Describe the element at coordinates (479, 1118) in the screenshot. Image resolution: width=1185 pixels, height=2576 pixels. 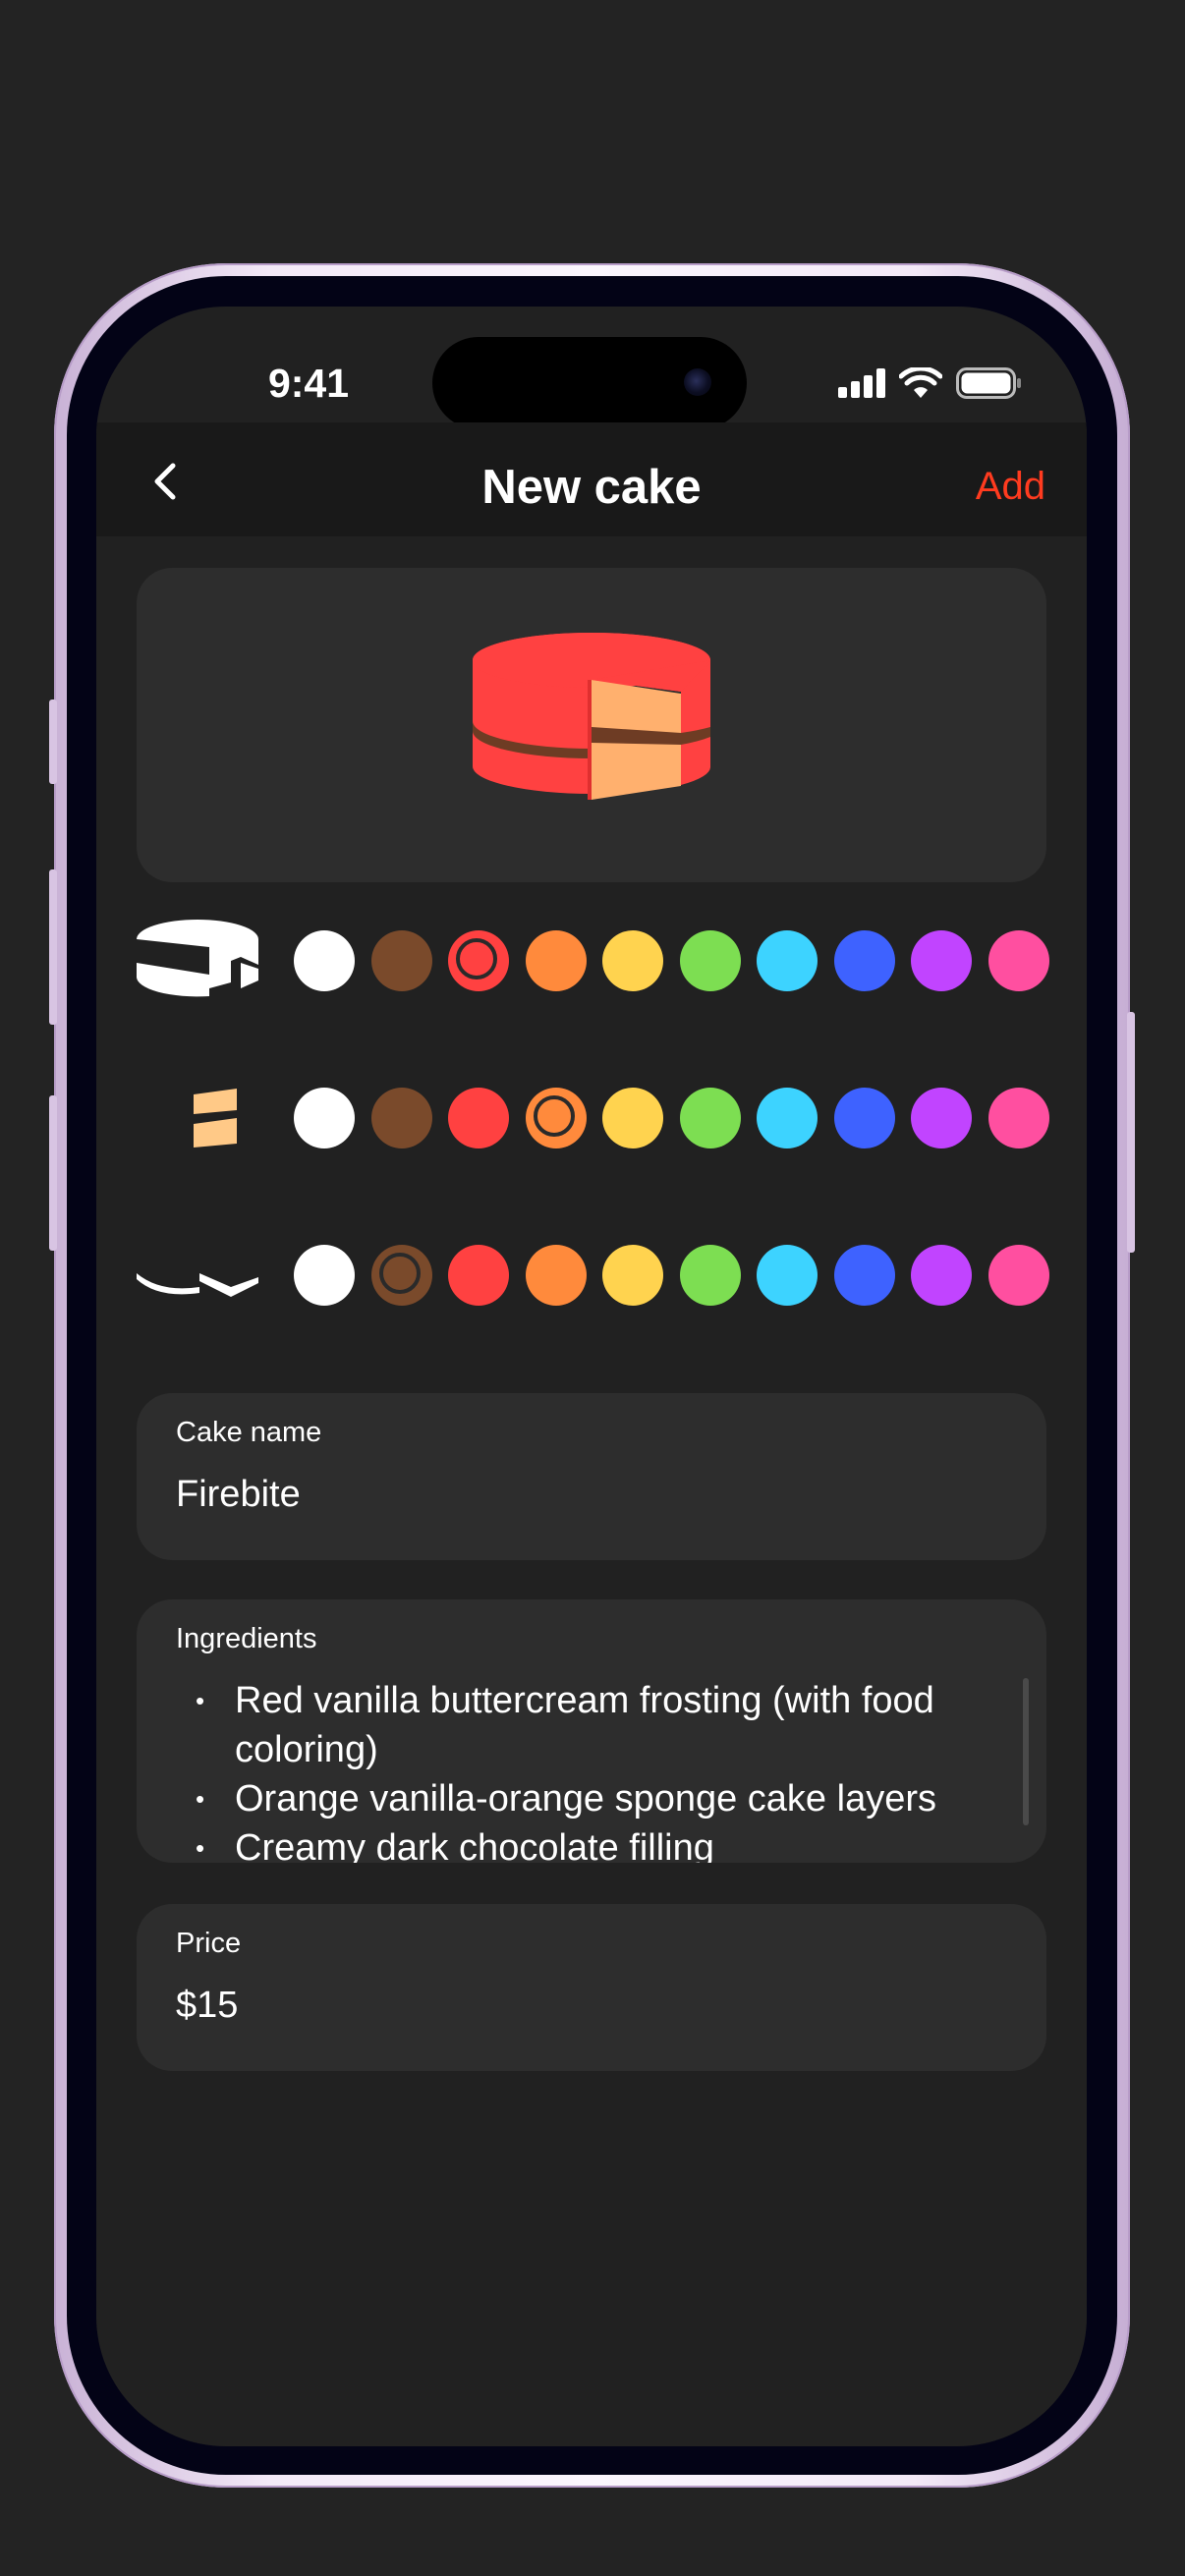
I see `sponge-color-swatch-red` at that location.